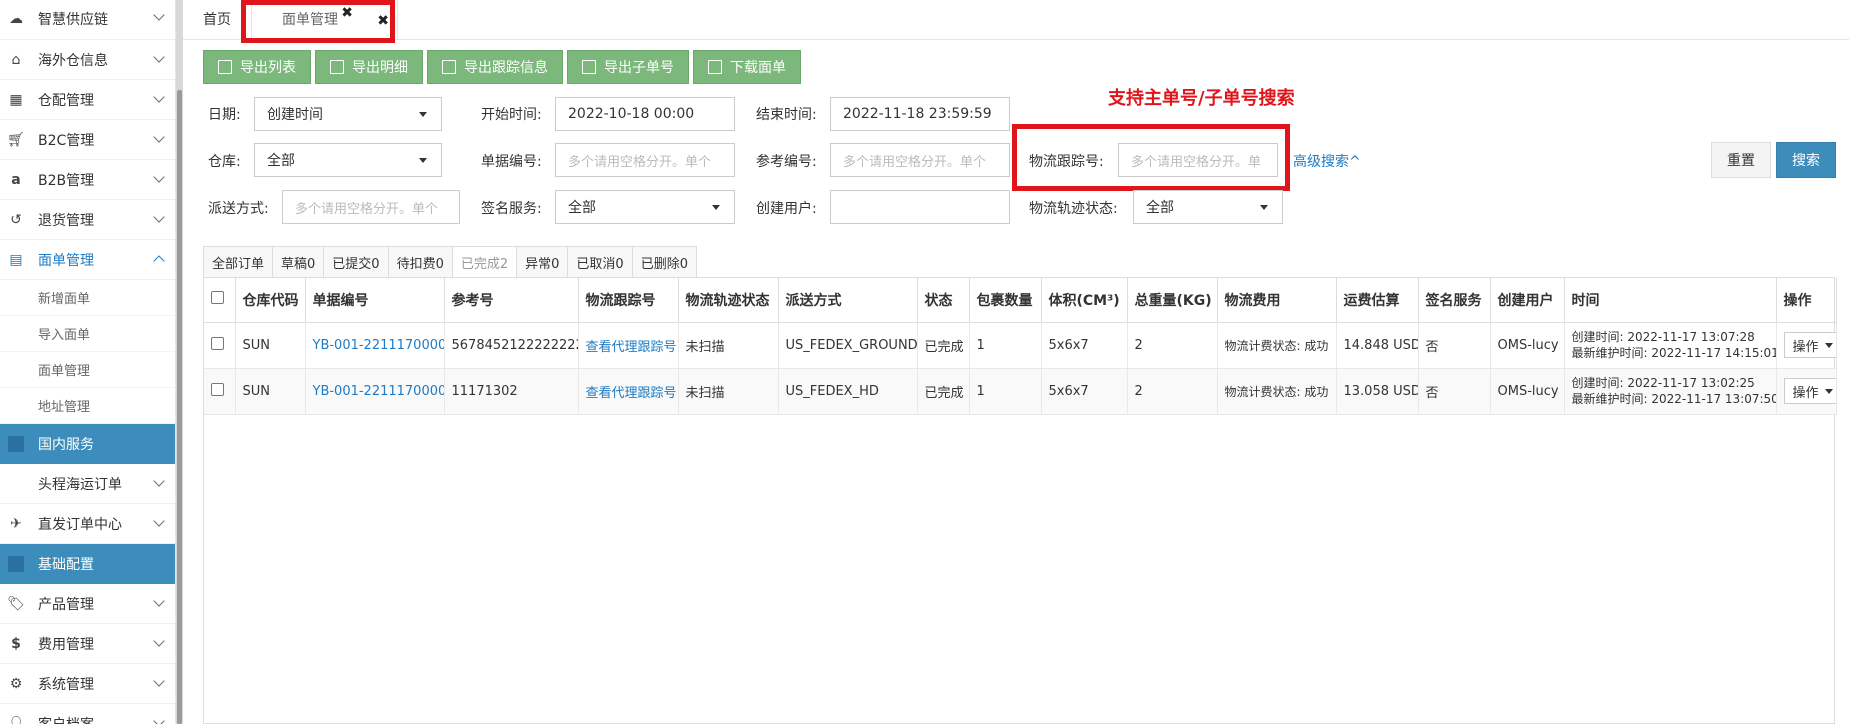  What do you see at coordinates (179, 407) in the screenshot?
I see `scrollbar-thumb` at bounding box center [179, 407].